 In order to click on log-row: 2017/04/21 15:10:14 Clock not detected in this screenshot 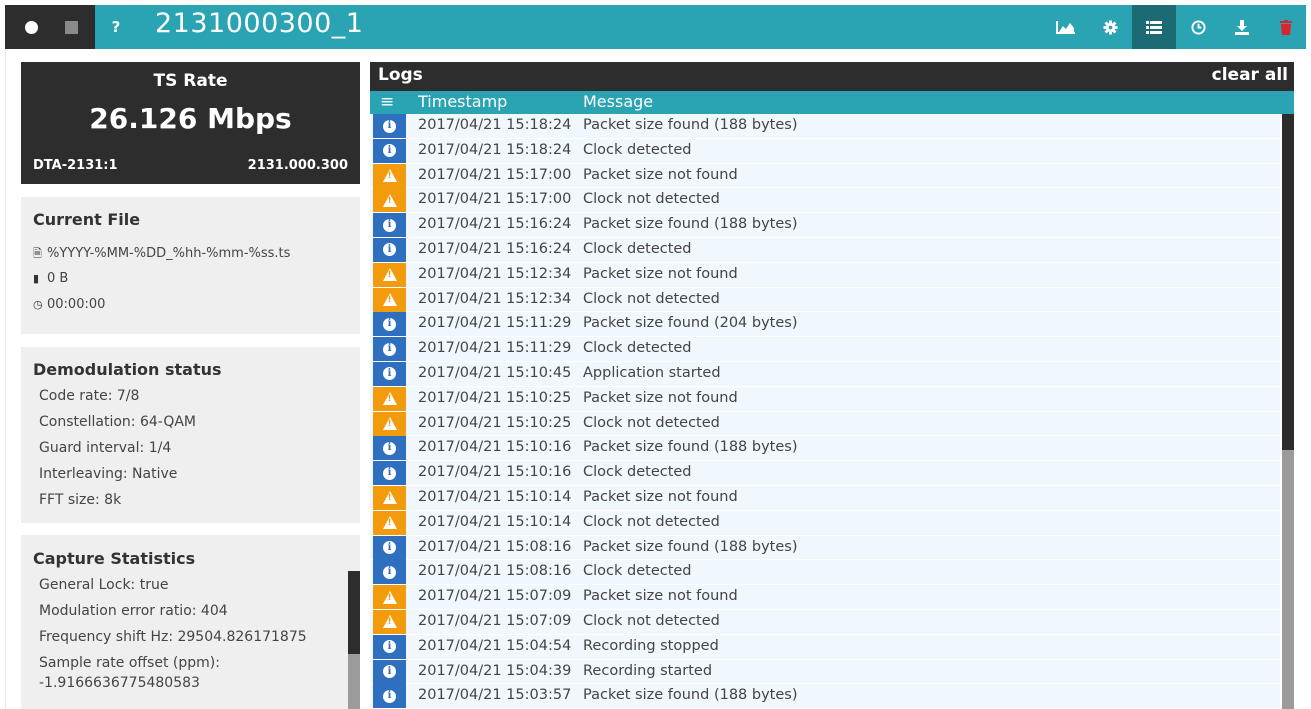, I will do `click(825, 523)`.